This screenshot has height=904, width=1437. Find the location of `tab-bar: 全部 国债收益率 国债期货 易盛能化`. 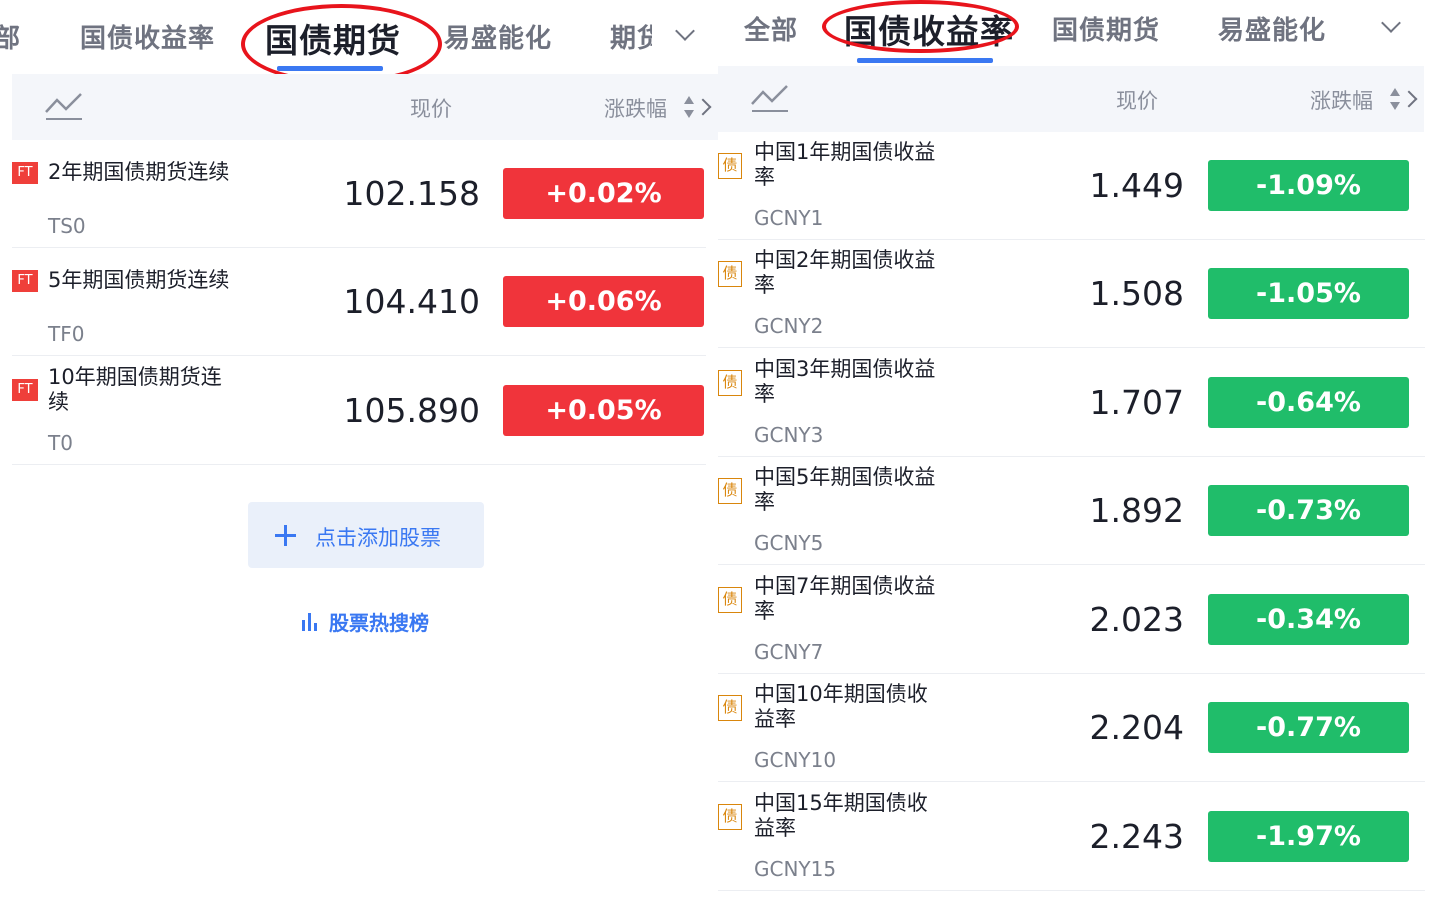

tab-bar: 全部 国债收益率 国债期货 易盛能化 is located at coordinates (1077, 36).